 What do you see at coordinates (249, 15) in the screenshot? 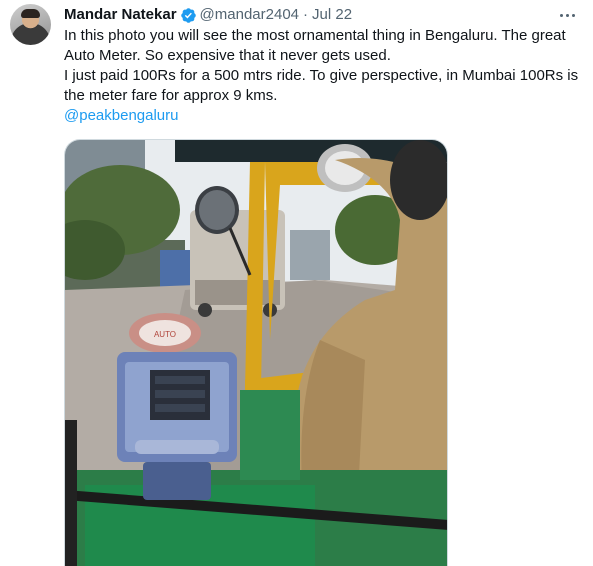
I see `author-handle: @mandar2404` at bounding box center [249, 15].